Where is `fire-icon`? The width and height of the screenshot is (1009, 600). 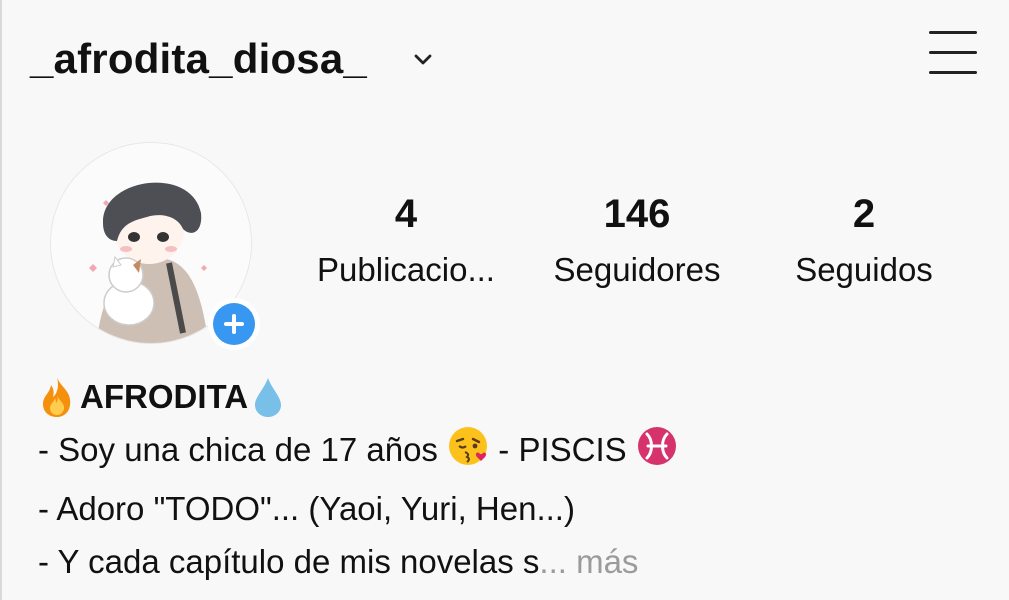 fire-icon is located at coordinates (57, 396).